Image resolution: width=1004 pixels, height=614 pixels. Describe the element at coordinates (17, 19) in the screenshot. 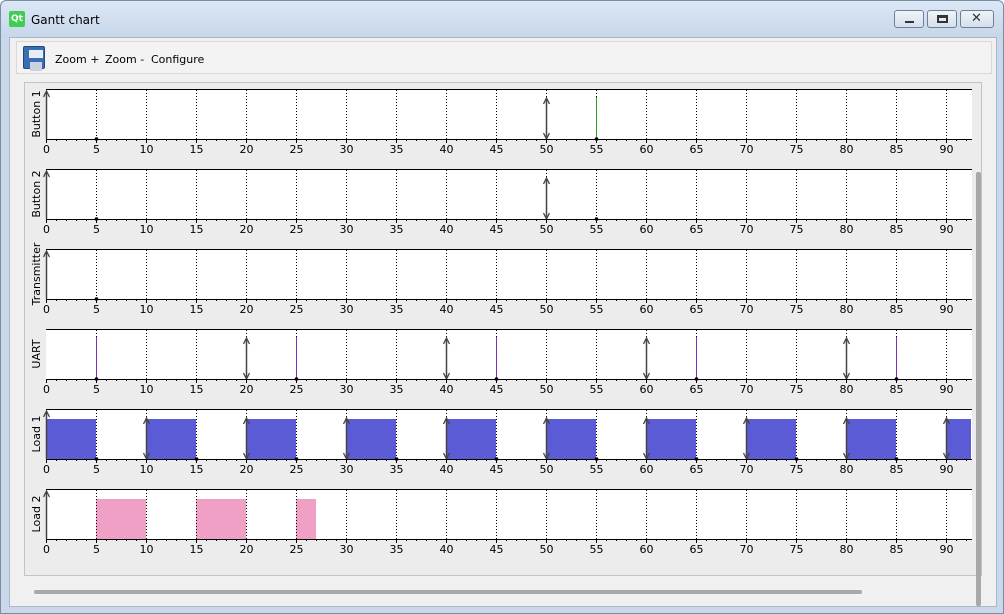

I see `qt-logo-icon: Qt` at that location.